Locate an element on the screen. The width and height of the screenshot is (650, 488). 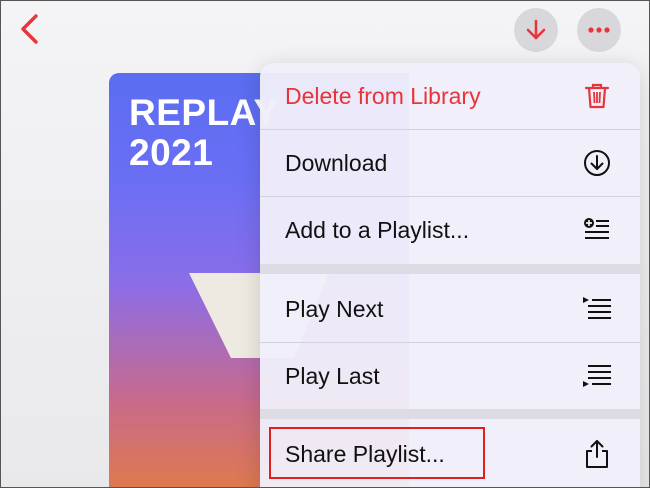
delete-from-library-item: Delete from Library is located at coordinates (450, 96).